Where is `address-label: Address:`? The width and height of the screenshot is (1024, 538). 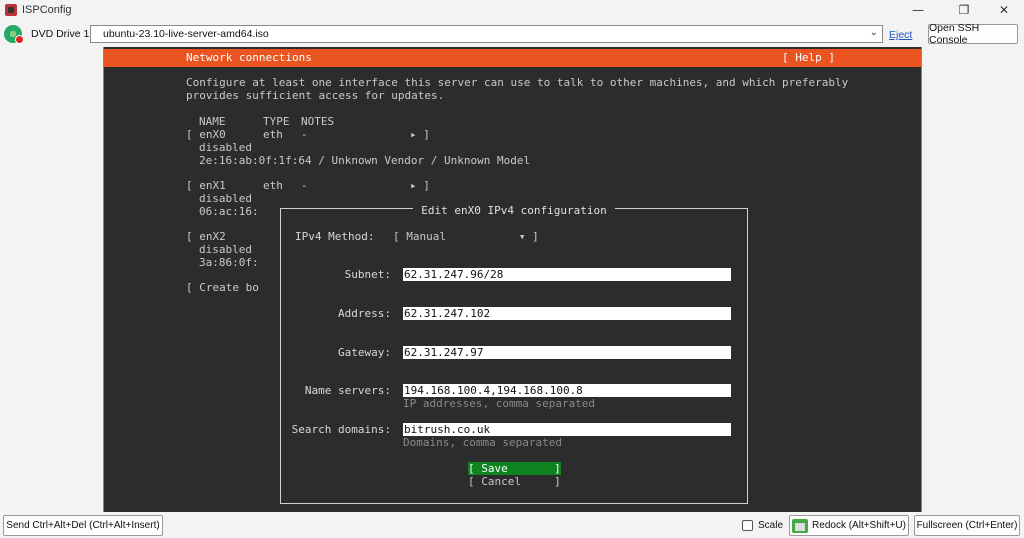 address-label: Address: is located at coordinates (364, 313).